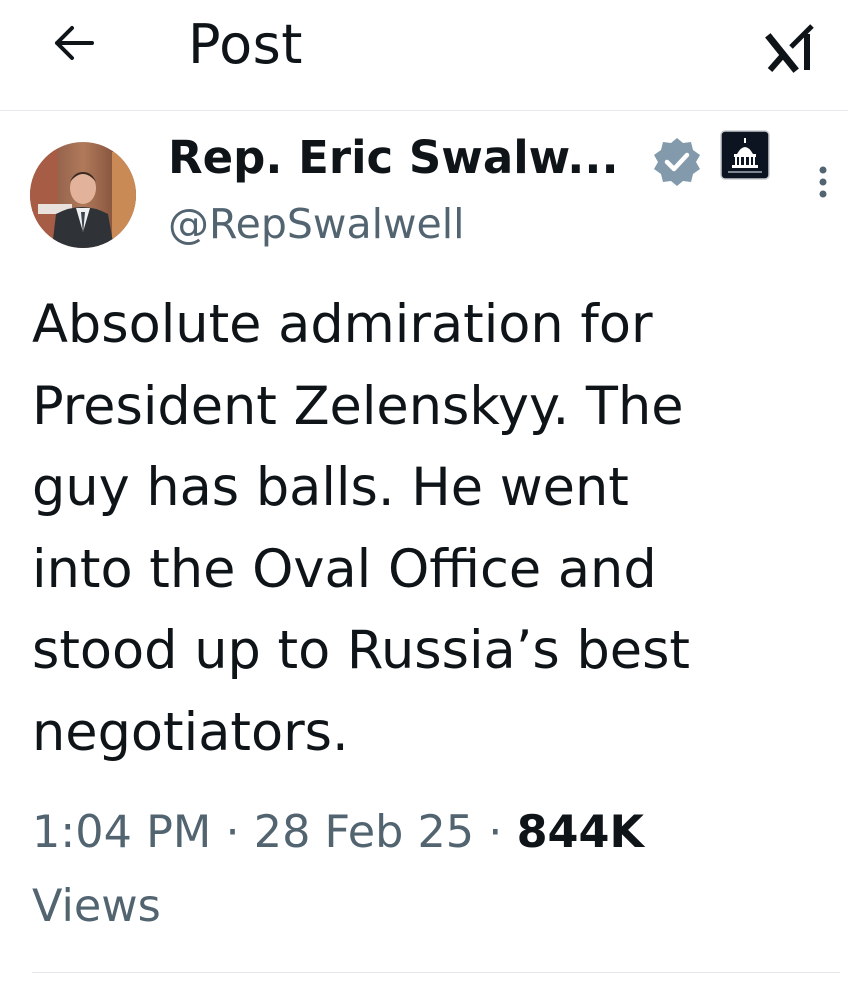 The height and width of the screenshot is (1000, 848). Describe the element at coordinates (823, 185) in the screenshot. I see `more-options-icon` at that location.